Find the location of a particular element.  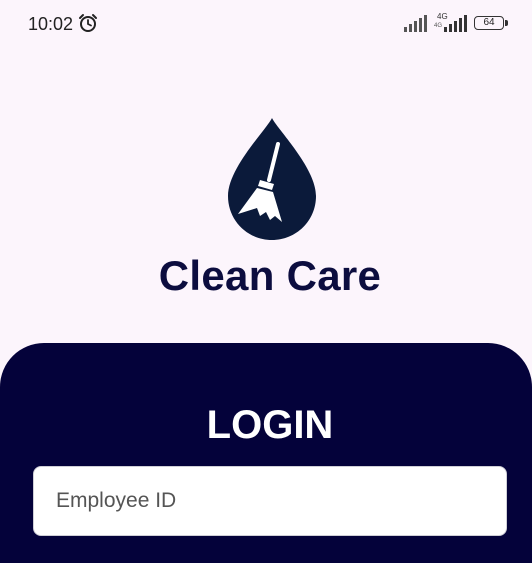

status-bar: 10:02 4G 4G 64 is located at coordinates (266, 23).